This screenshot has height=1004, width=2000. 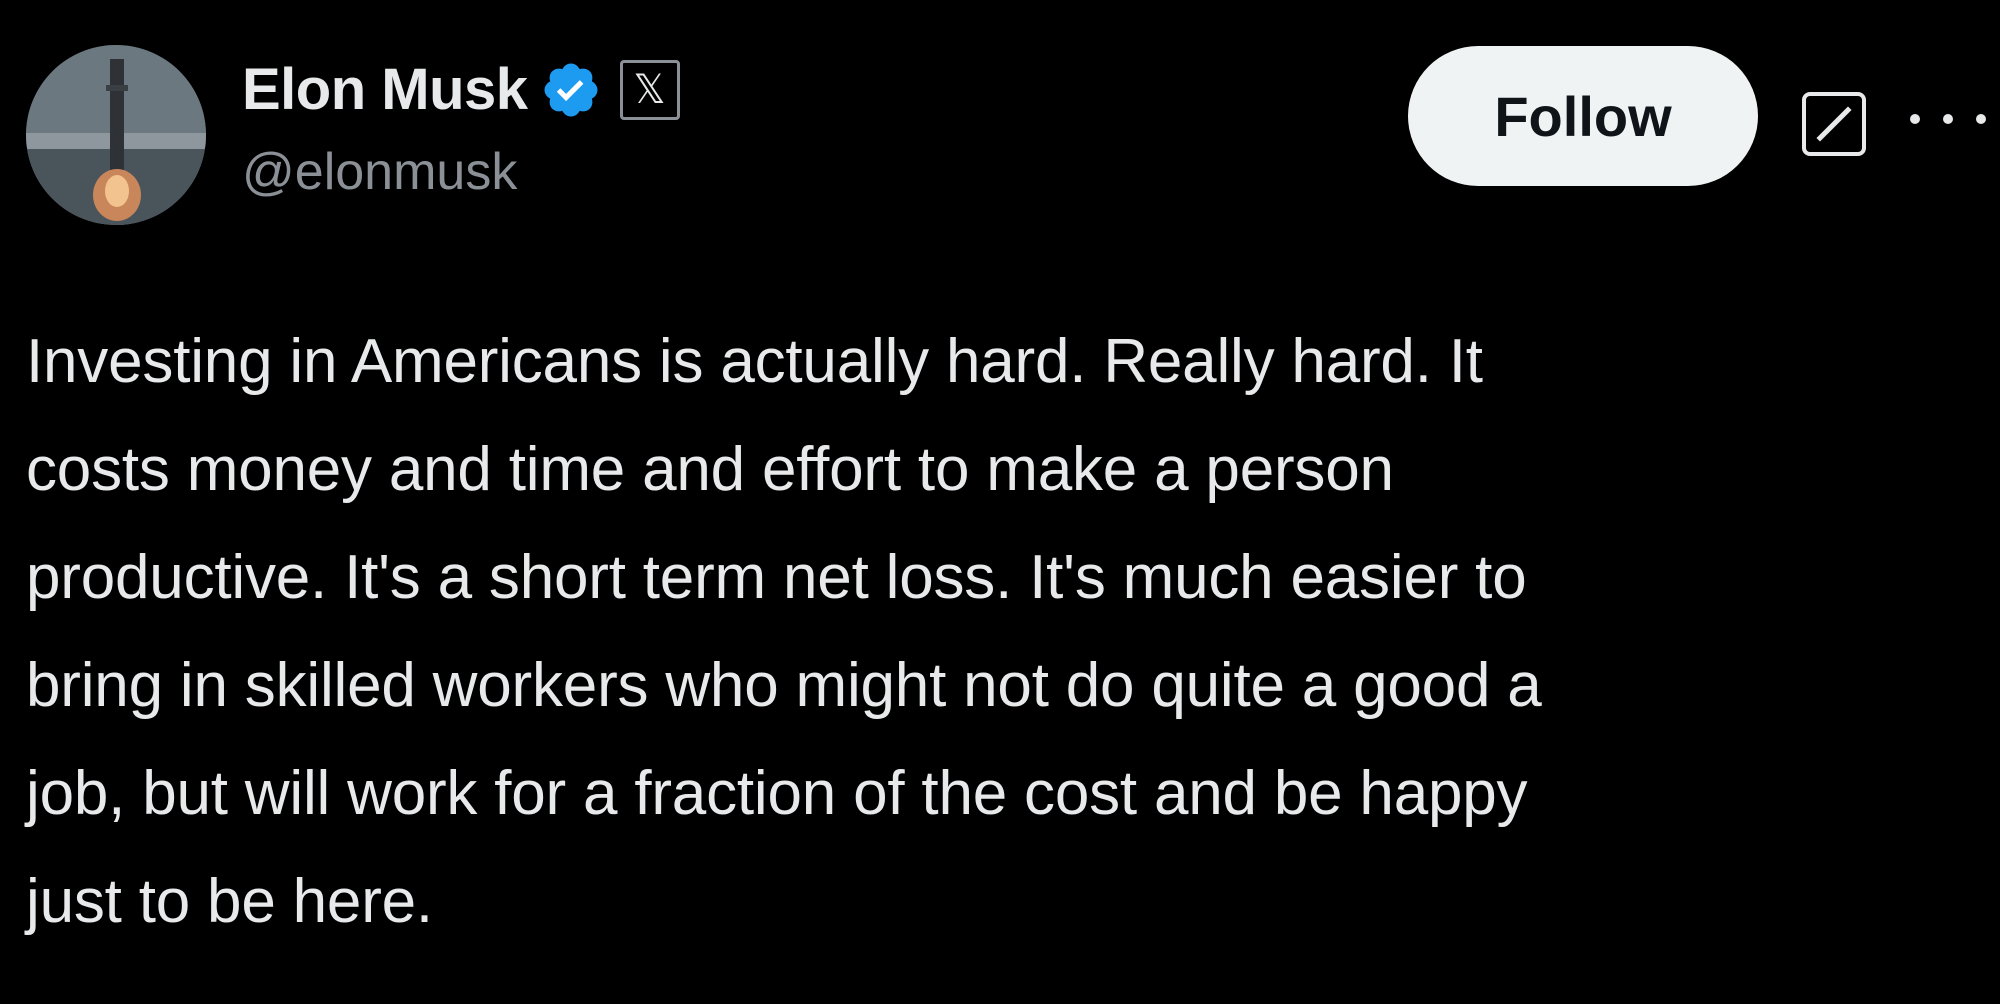 What do you see at coordinates (379, 172) in the screenshot?
I see `author-handle: @elonmusk` at bounding box center [379, 172].